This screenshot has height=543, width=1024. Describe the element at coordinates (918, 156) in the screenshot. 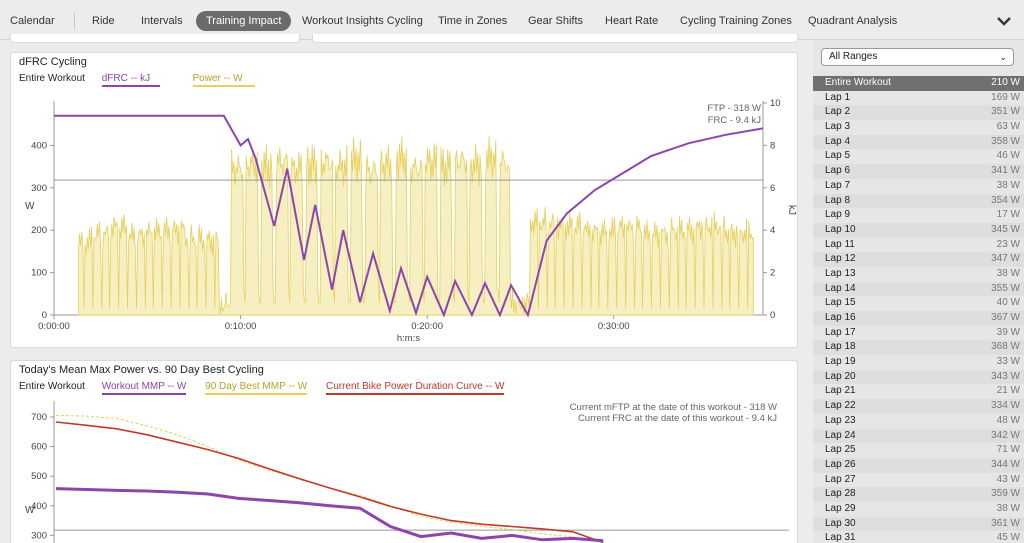

I see `lap-row: Lap 5 46 W` at that location.